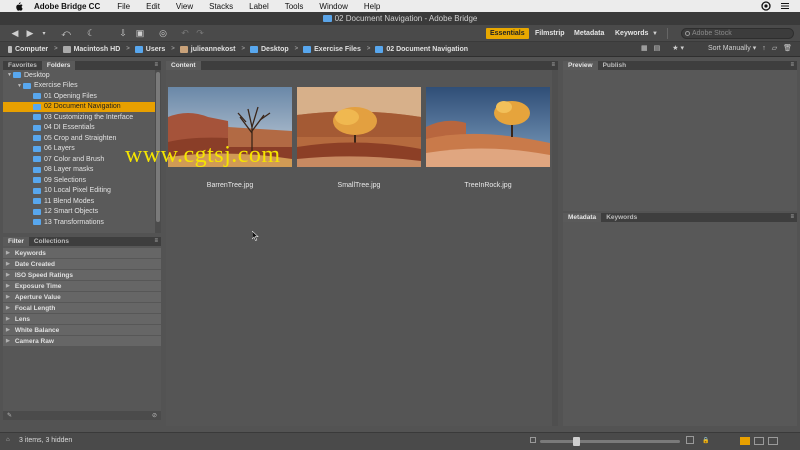  Describe the element at coordinates (82, 341) in the screenshot. I see `filter-category: ▶ Camera Raw` at that location.